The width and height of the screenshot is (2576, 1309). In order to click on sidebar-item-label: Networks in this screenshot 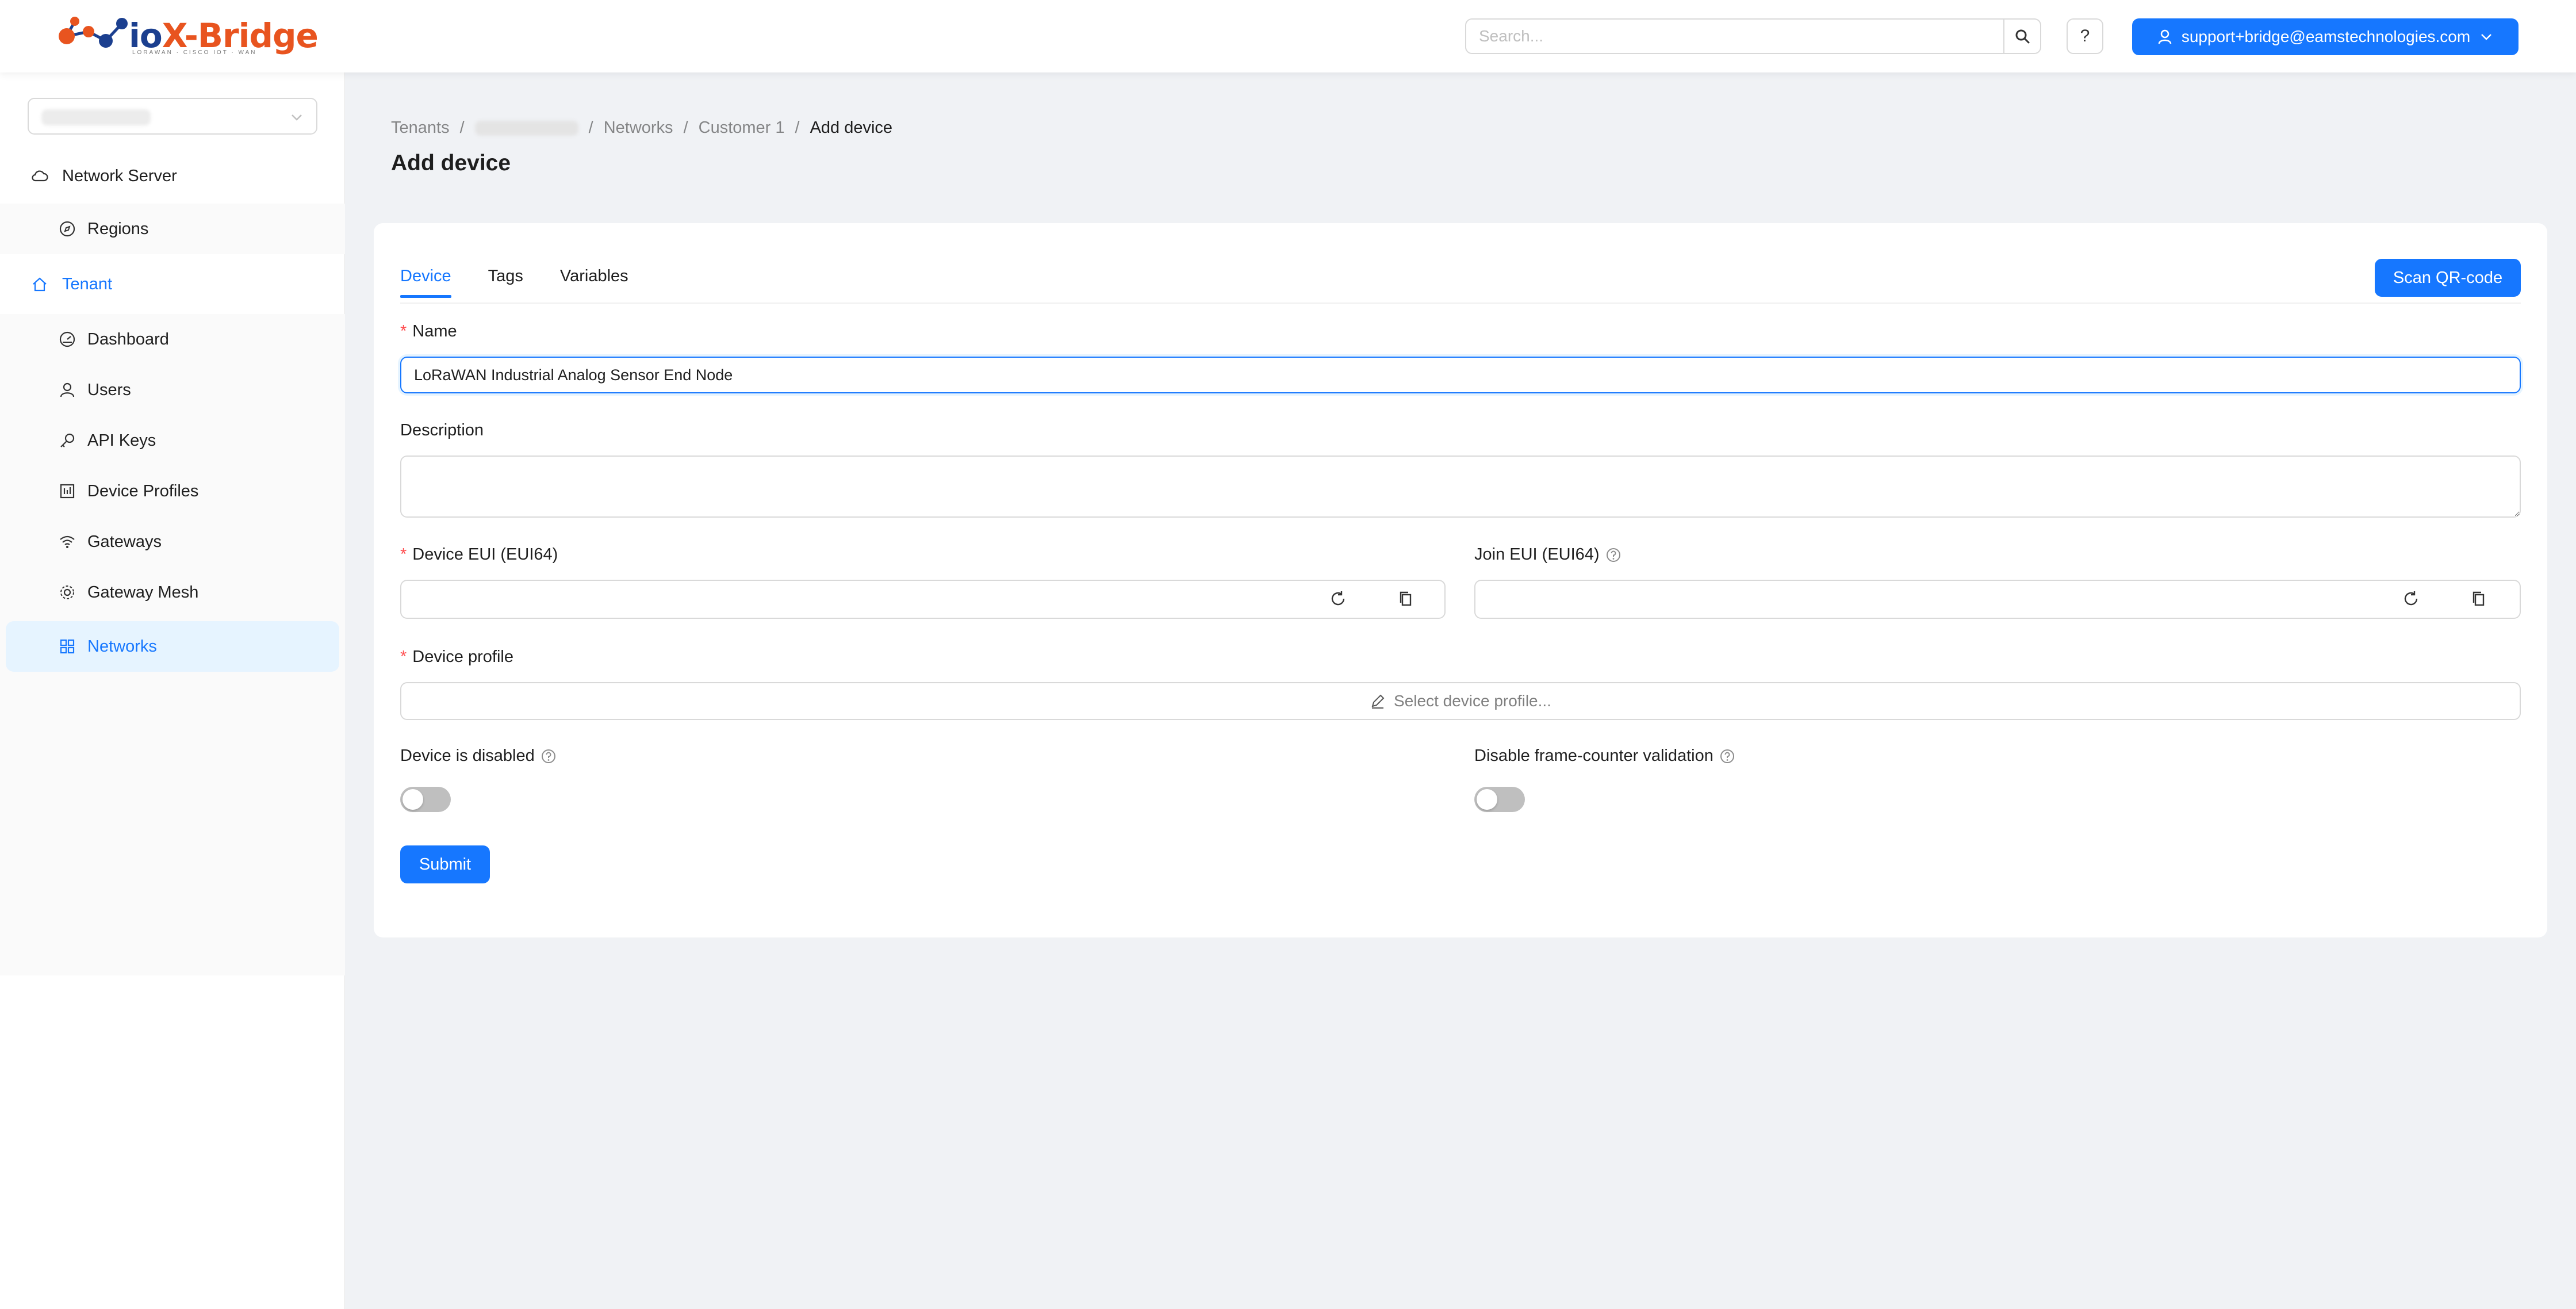, I will do `click(122, 646)`.